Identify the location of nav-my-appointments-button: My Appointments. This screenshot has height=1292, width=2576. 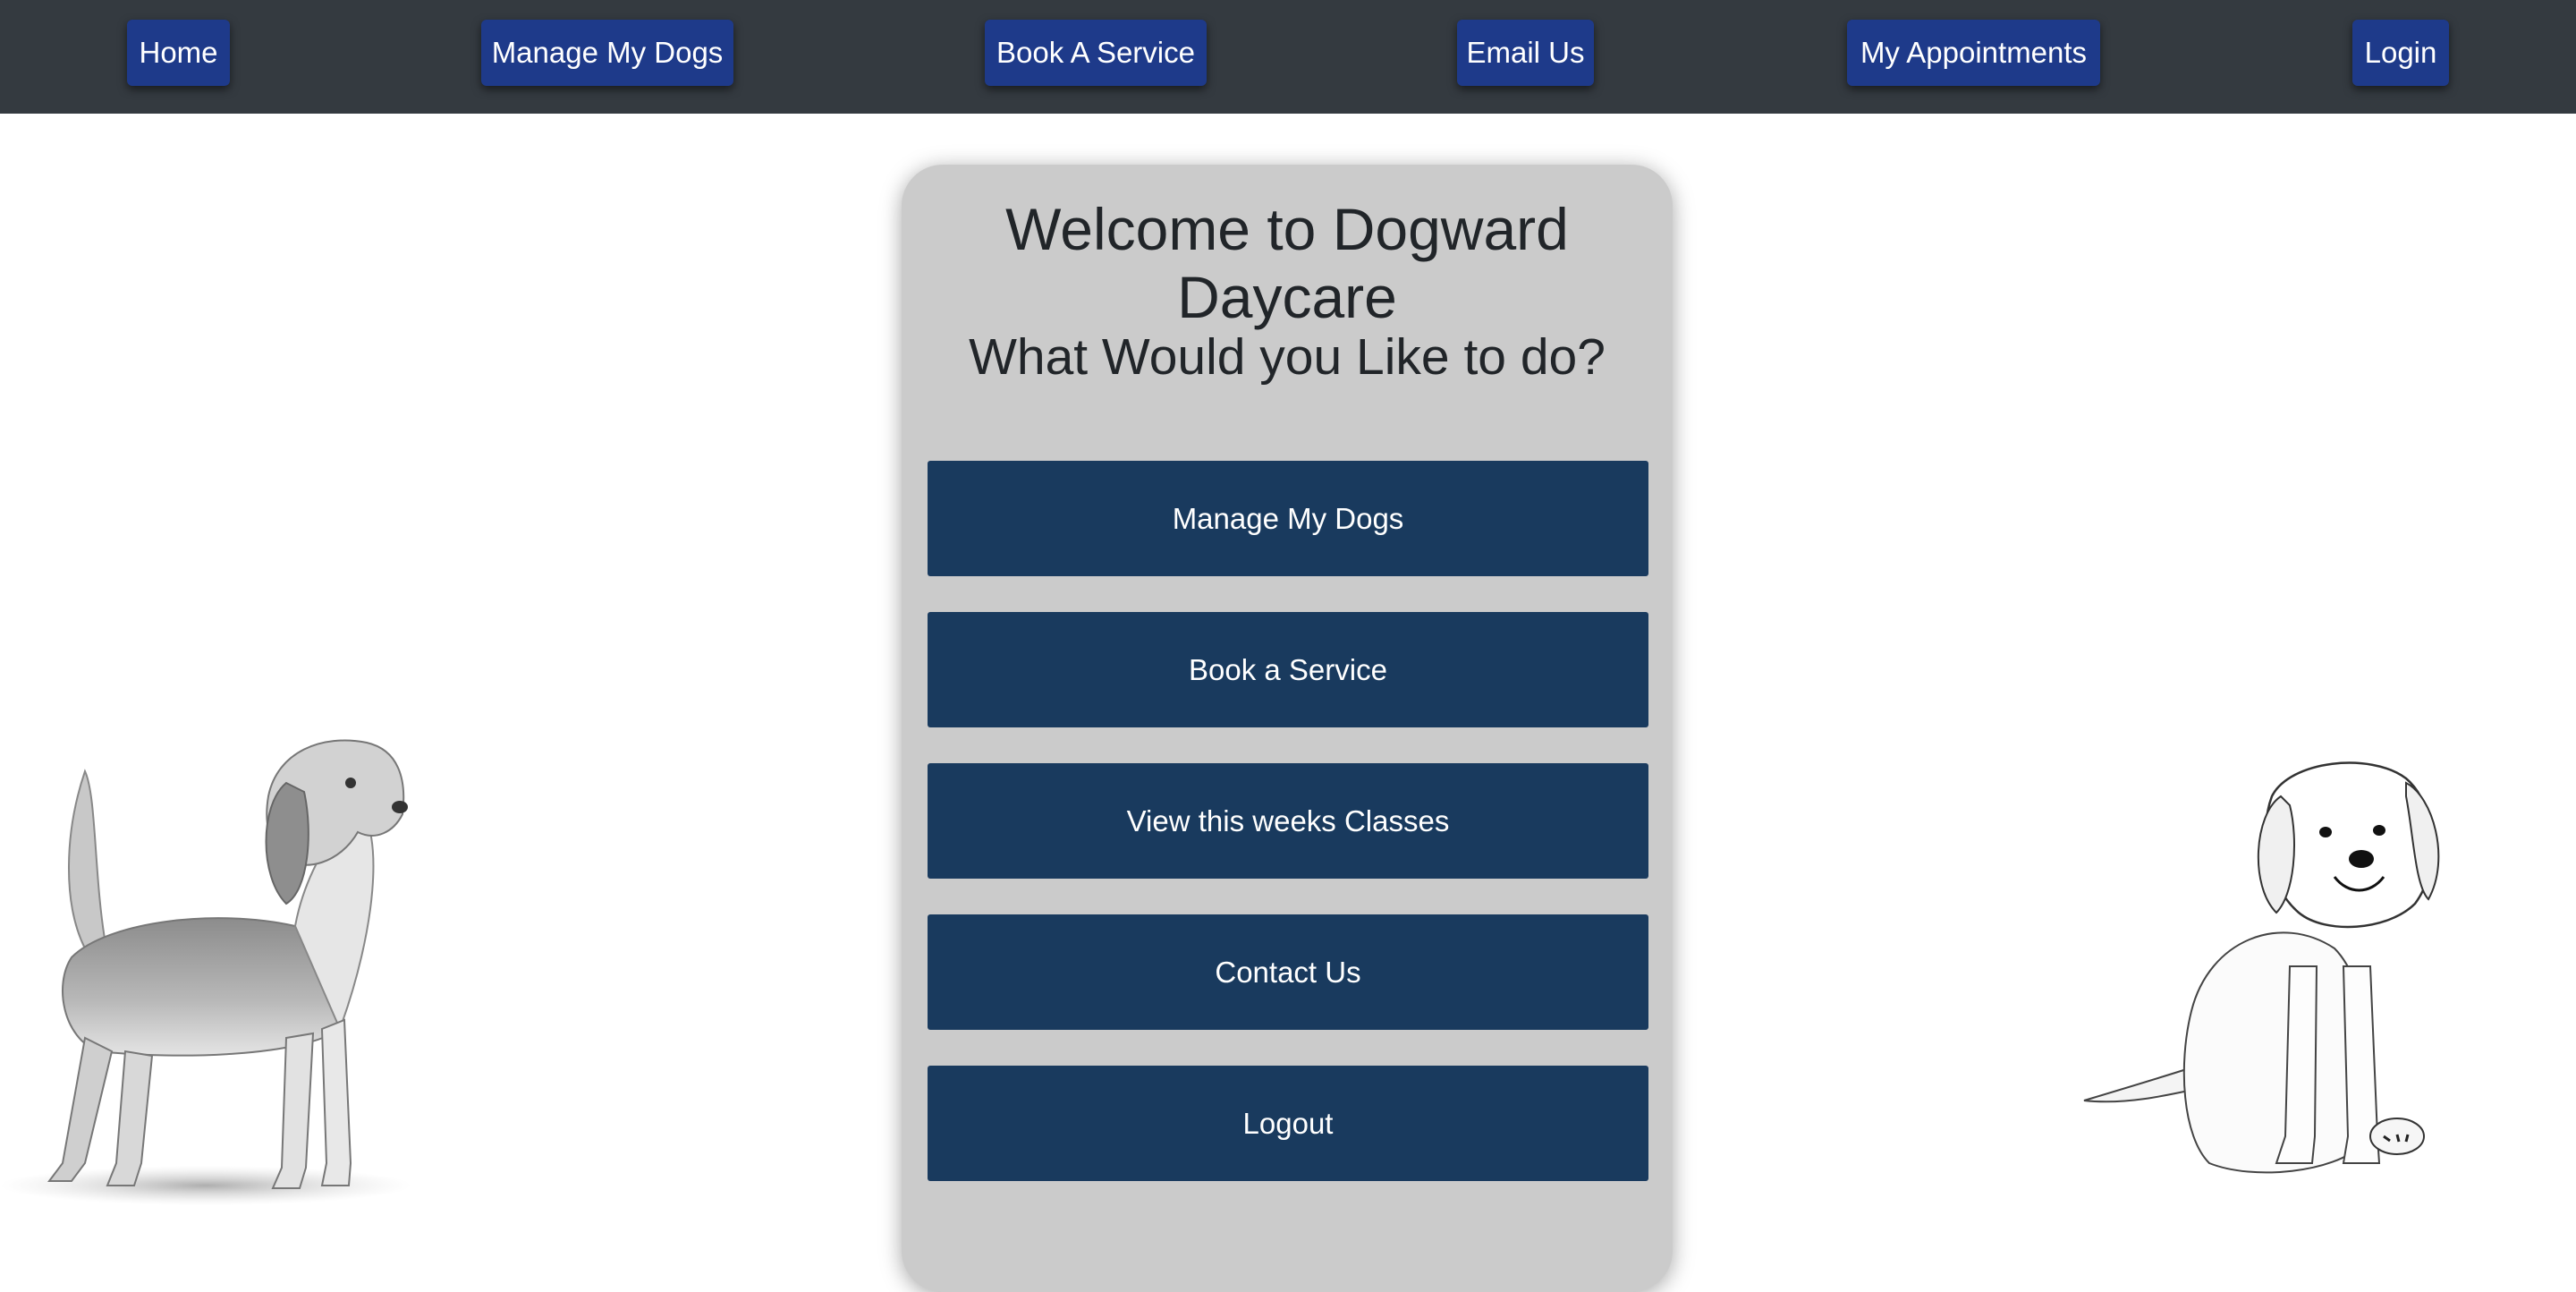
(1973, 53).